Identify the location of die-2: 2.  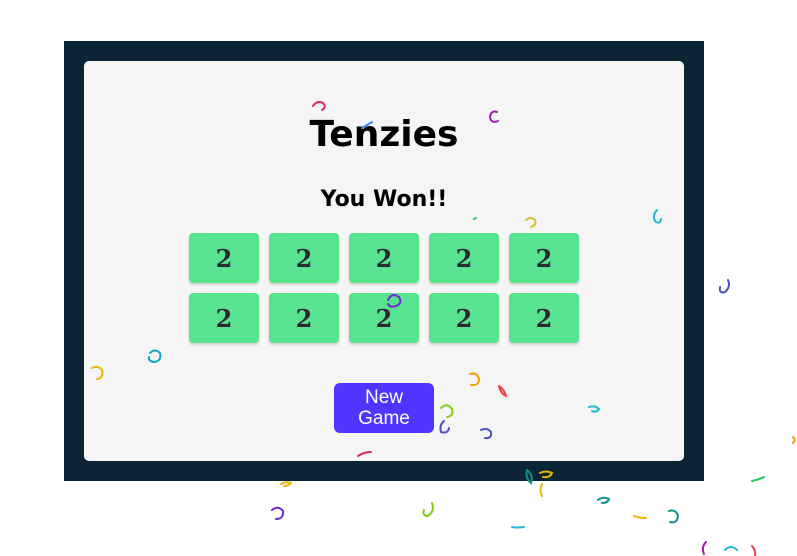
(304, 258).